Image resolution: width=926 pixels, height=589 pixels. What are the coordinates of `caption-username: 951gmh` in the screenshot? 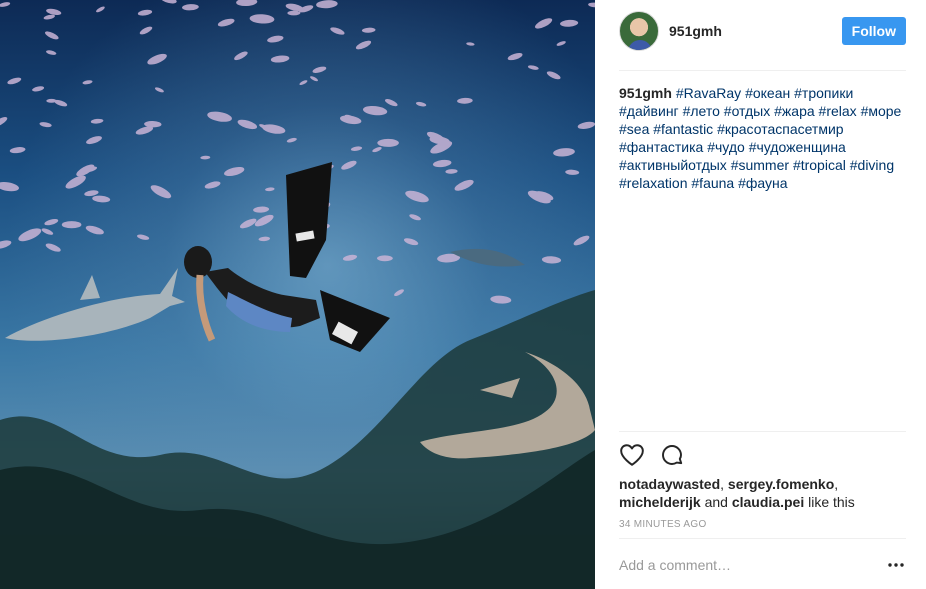 It's located at (645, 93).